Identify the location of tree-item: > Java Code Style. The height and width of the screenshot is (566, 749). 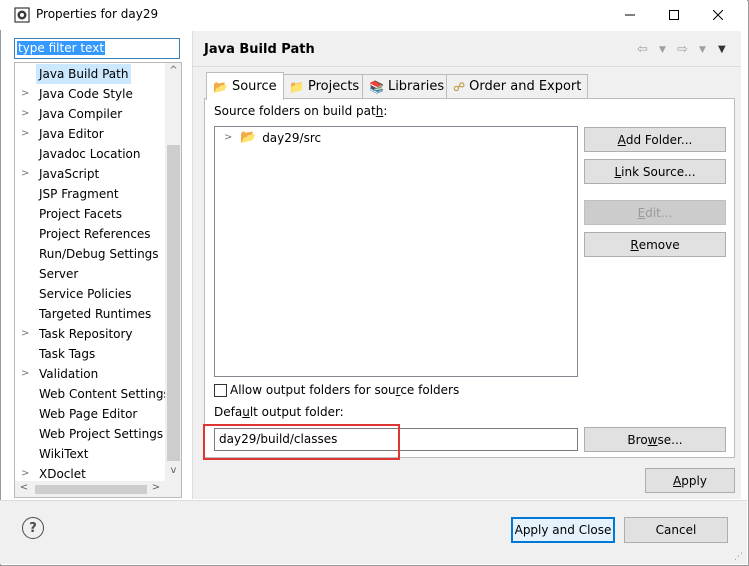
(90, 94).